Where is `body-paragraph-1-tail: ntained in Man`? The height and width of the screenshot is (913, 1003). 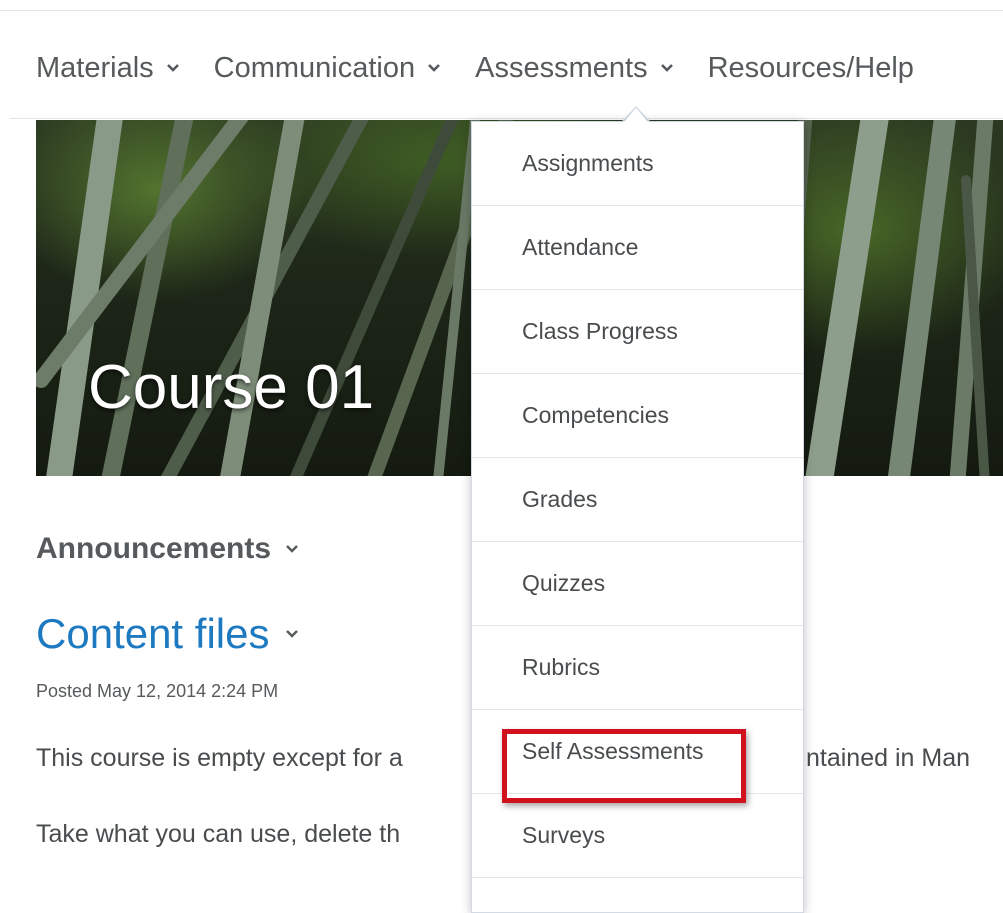 body-paragraph-1-tail: ntained in Man is located at coordinates (888, 758).